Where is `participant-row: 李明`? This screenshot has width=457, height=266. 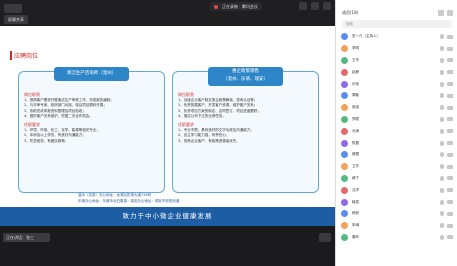 participant-row: 李明 is located at coordinates (396, 49).